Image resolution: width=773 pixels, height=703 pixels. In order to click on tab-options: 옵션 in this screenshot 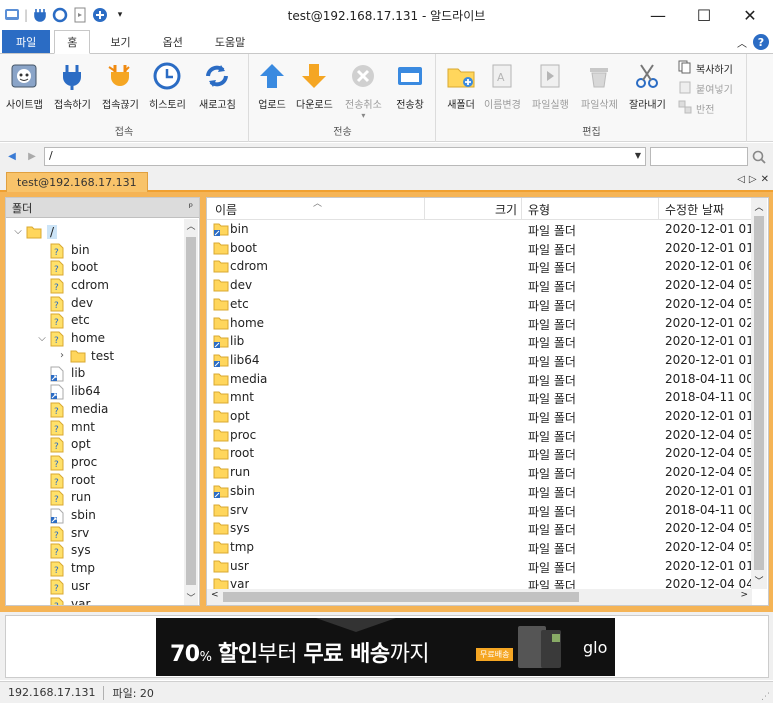, I will do `click(173, 41)`.